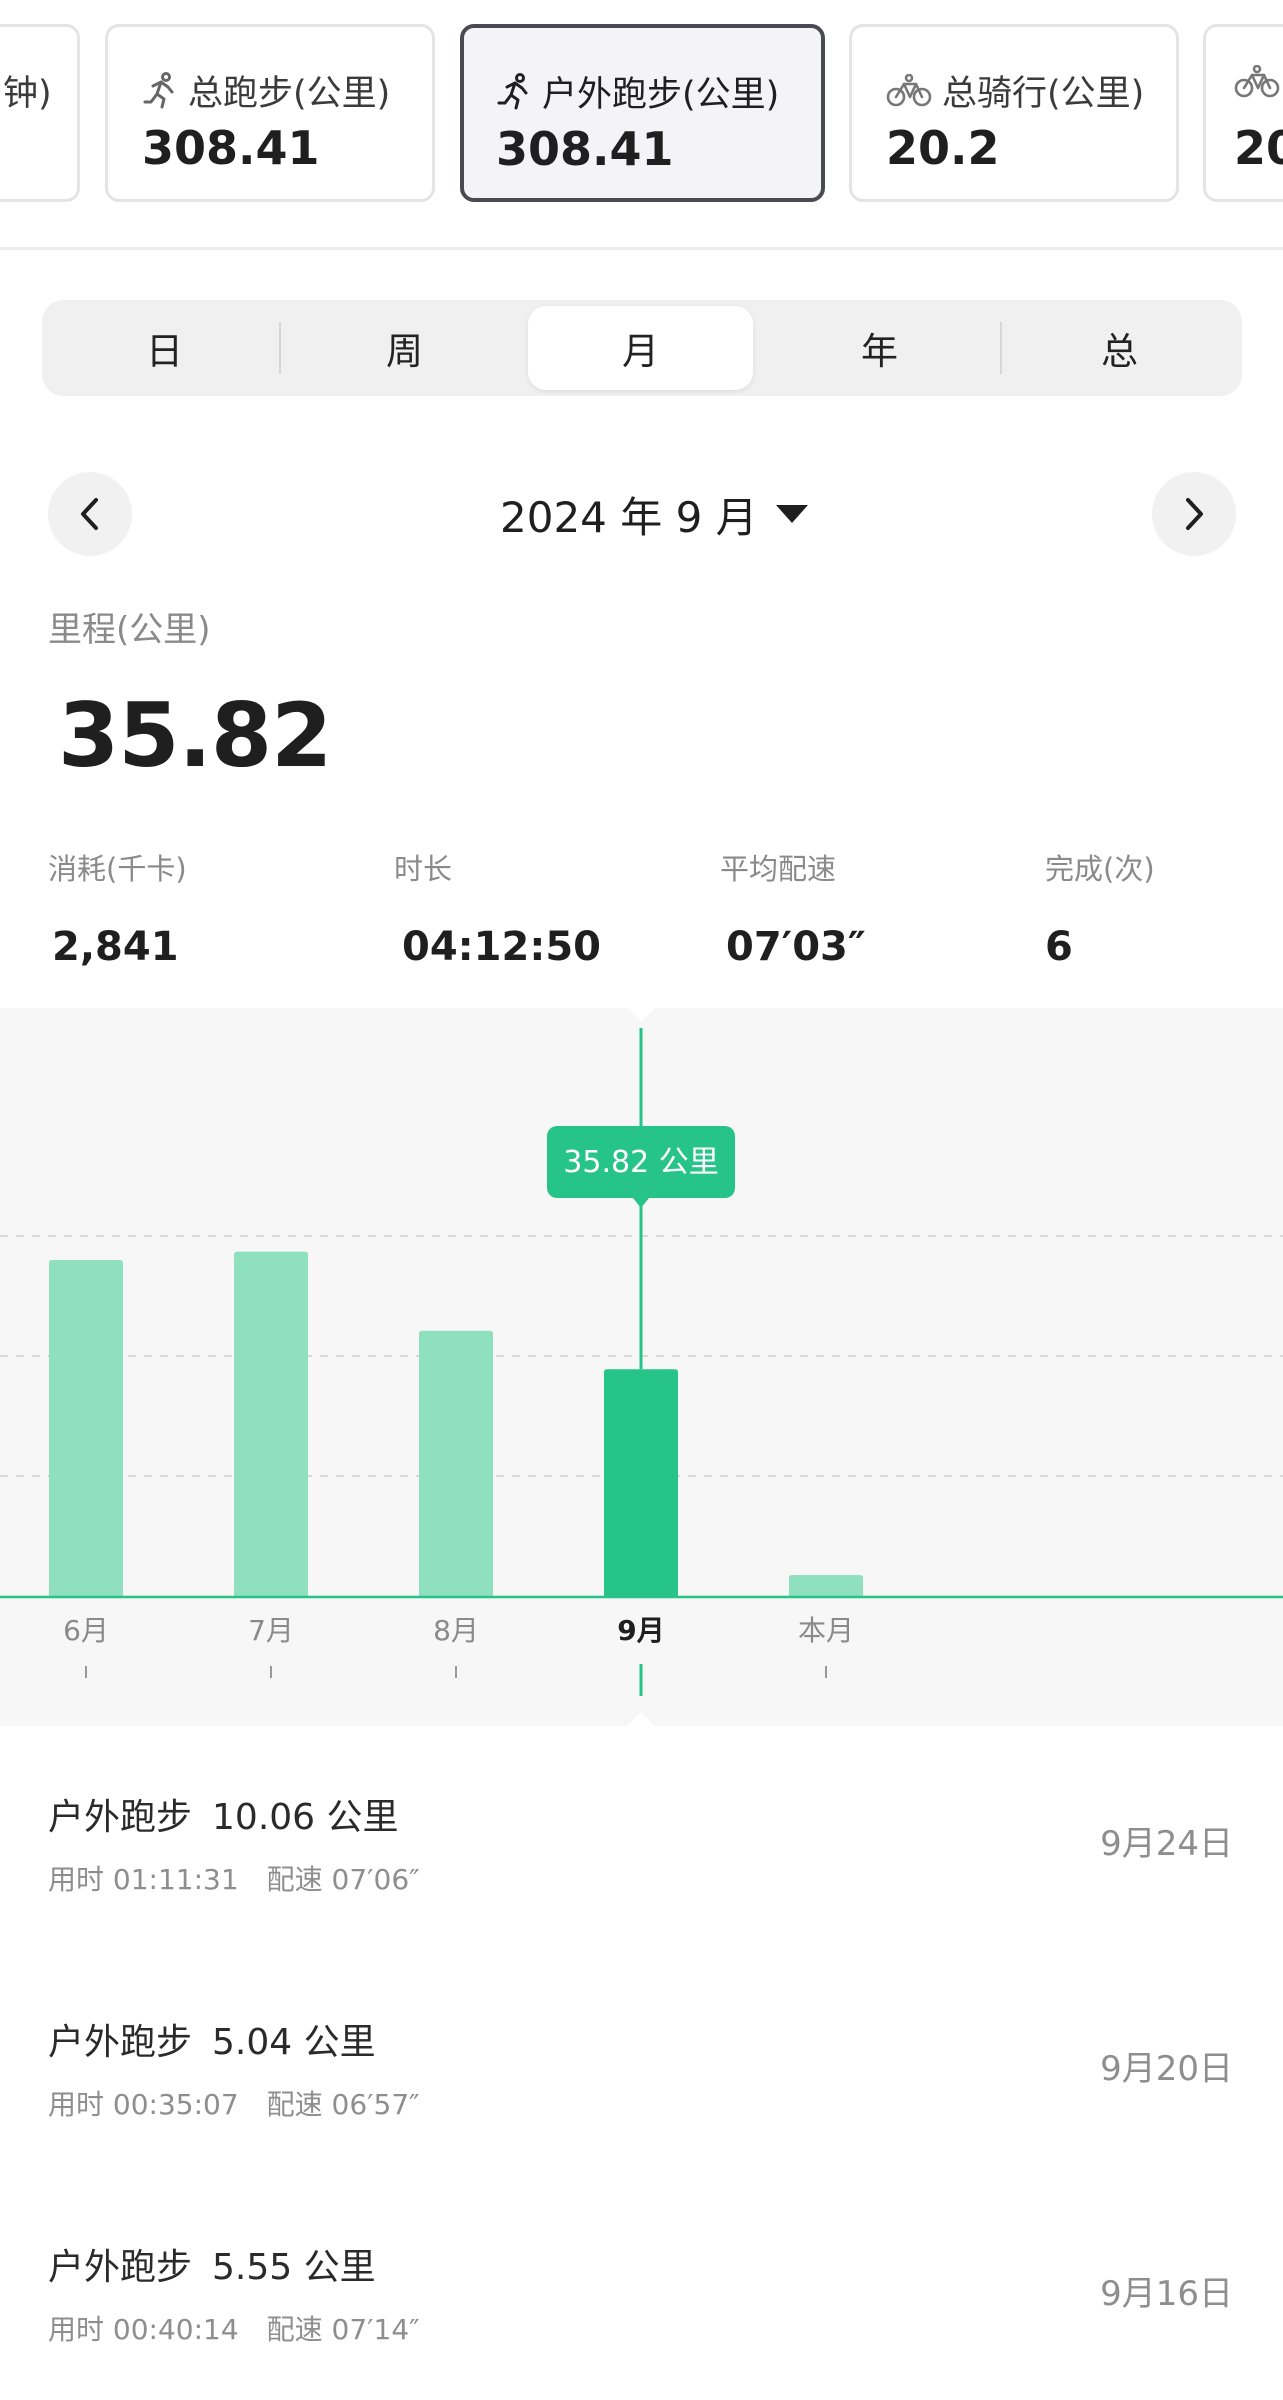  I want to click on prev-month-button, so click(90, 514).